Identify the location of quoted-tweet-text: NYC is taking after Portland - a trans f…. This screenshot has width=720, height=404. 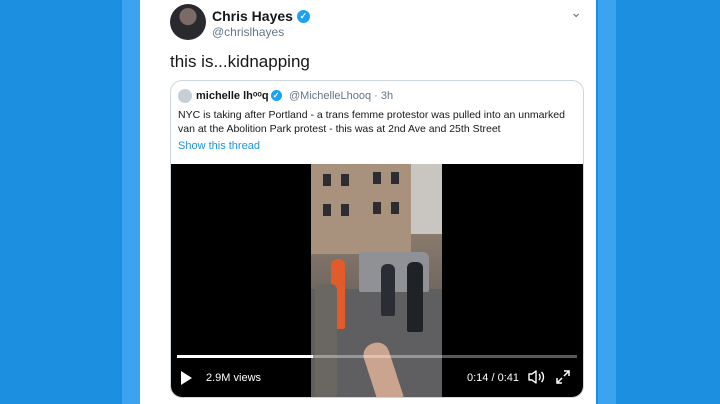
(371, 122).